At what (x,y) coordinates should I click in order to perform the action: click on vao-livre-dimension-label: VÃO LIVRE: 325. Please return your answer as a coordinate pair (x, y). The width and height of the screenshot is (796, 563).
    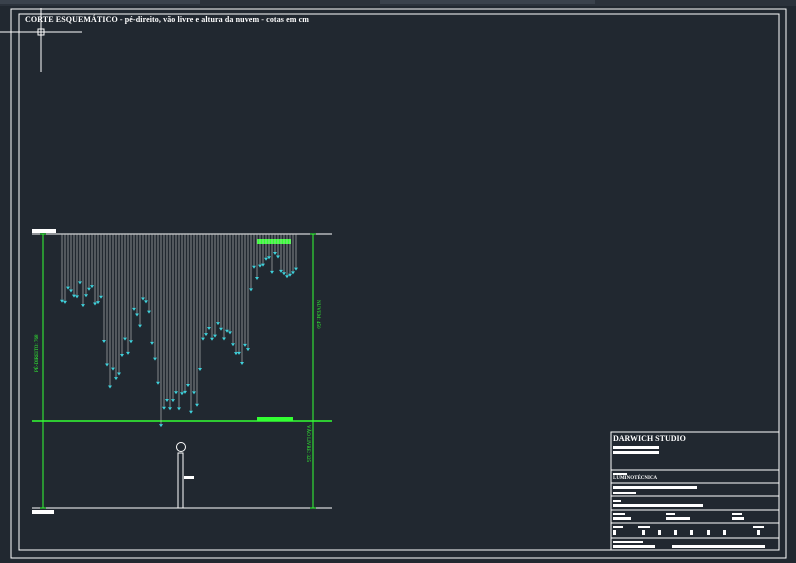
    Looking at the image, I should click on (307, 443).